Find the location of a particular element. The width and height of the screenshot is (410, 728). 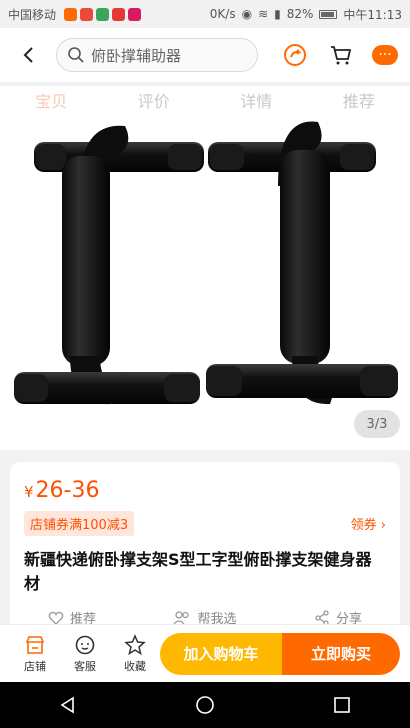

star-icon is located at coordinates (135, 644).